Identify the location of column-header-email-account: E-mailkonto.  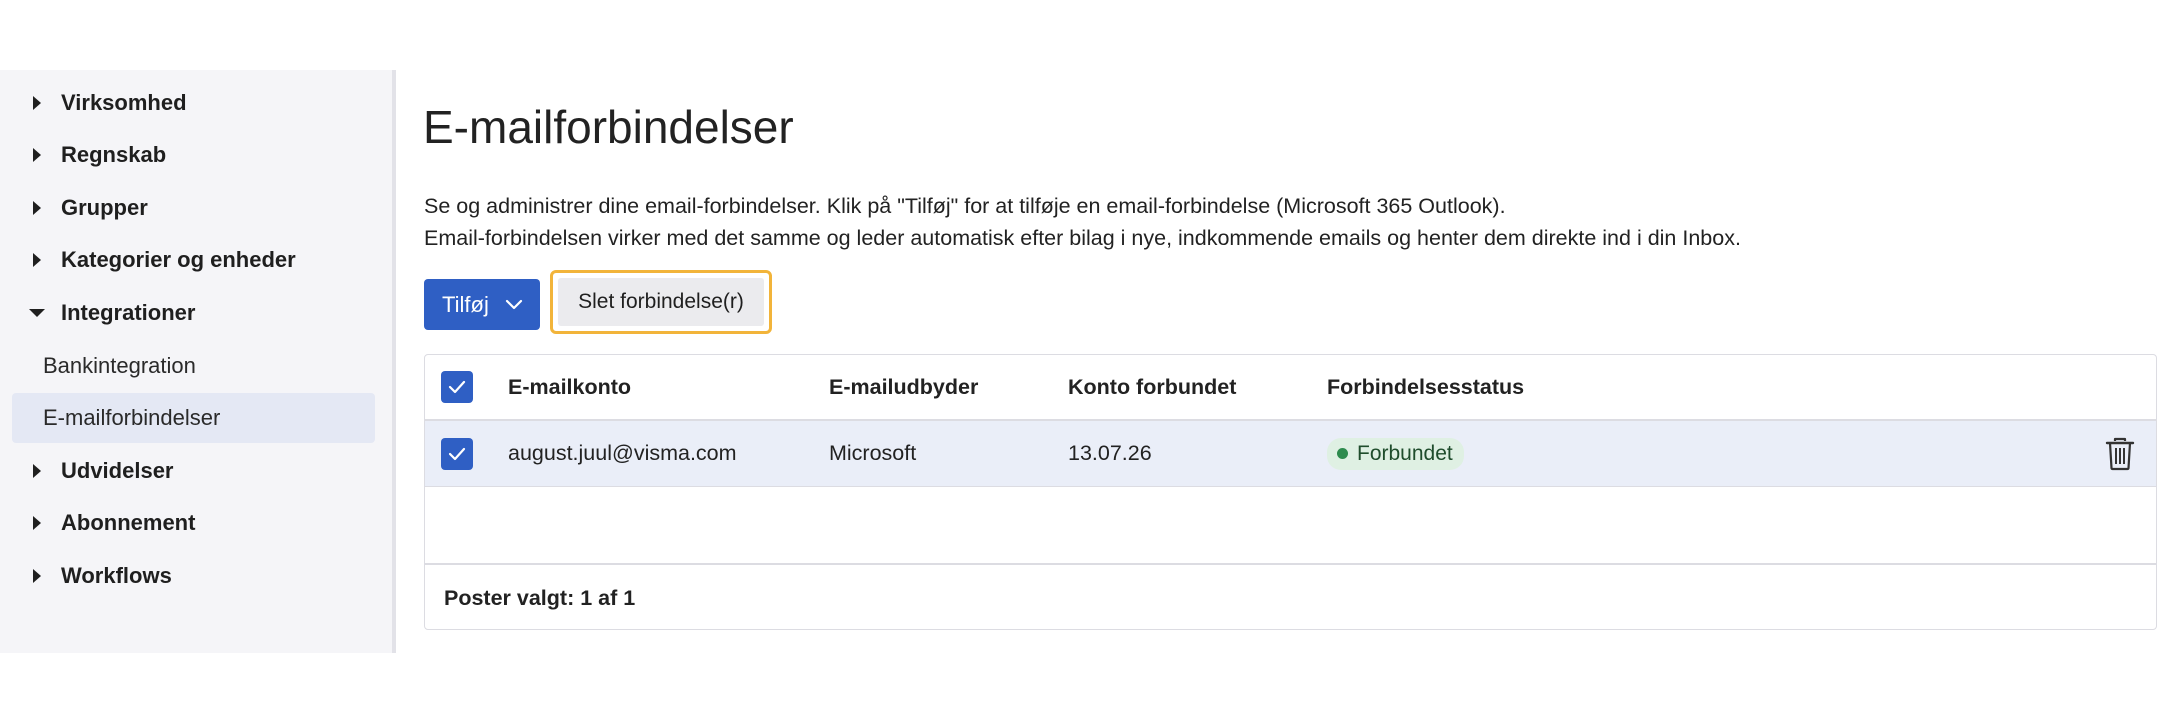
(569, 387).